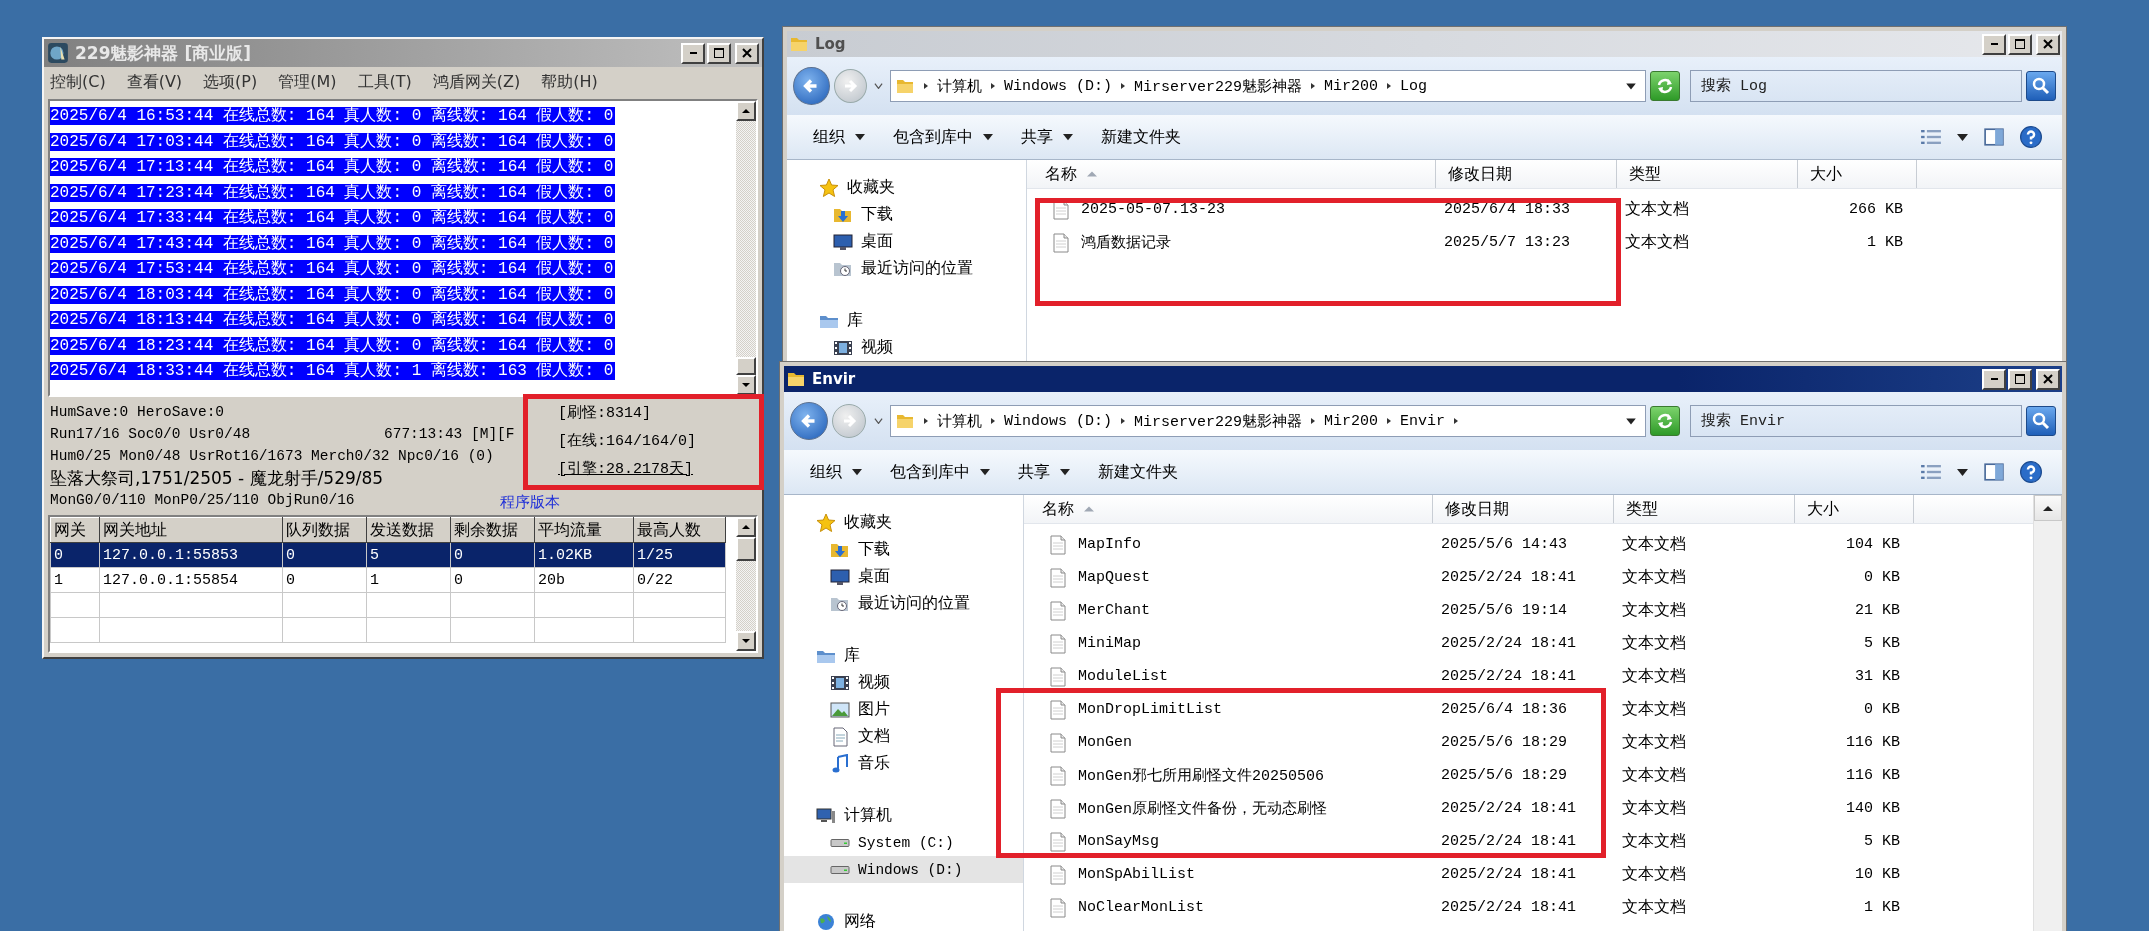 The image size is (2149, 931). Describe the element at coordinates (384, 82) in the screenshot. I see `menu-item: 工具(T)` at that location.